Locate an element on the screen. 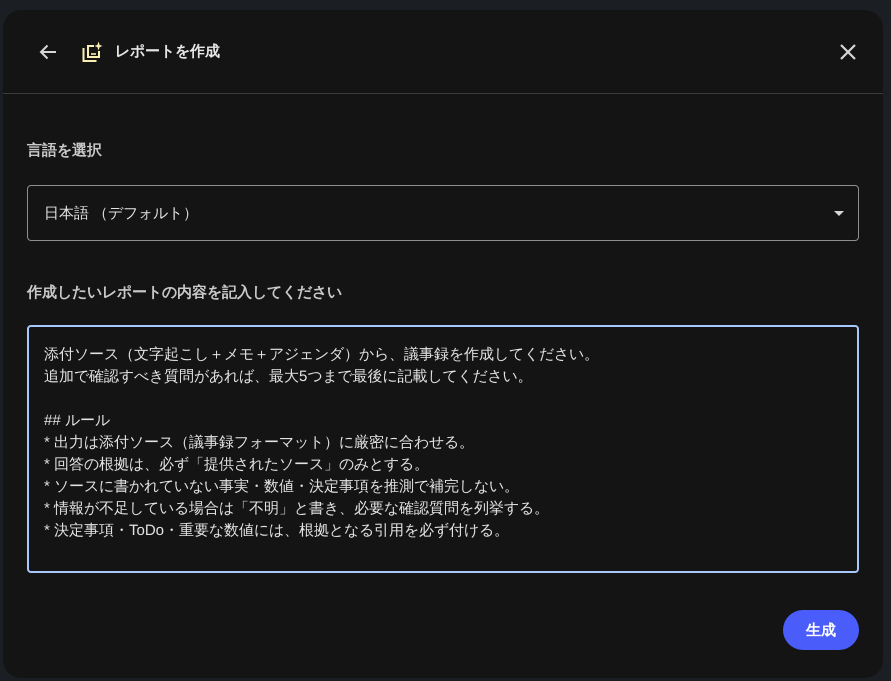 This screenshot has width=891, height=681. document-sparkle-icon is located at coordinates (92, 51).